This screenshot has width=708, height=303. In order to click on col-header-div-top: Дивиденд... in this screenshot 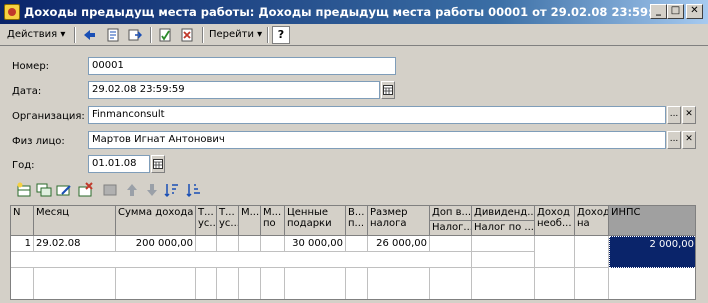, I will do `click(503, 213)`.